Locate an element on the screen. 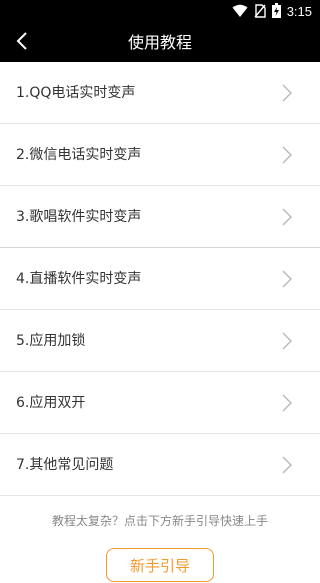 This screenshot has width=320, height=583. no-sim-icon is located at coordinates (260, 12).